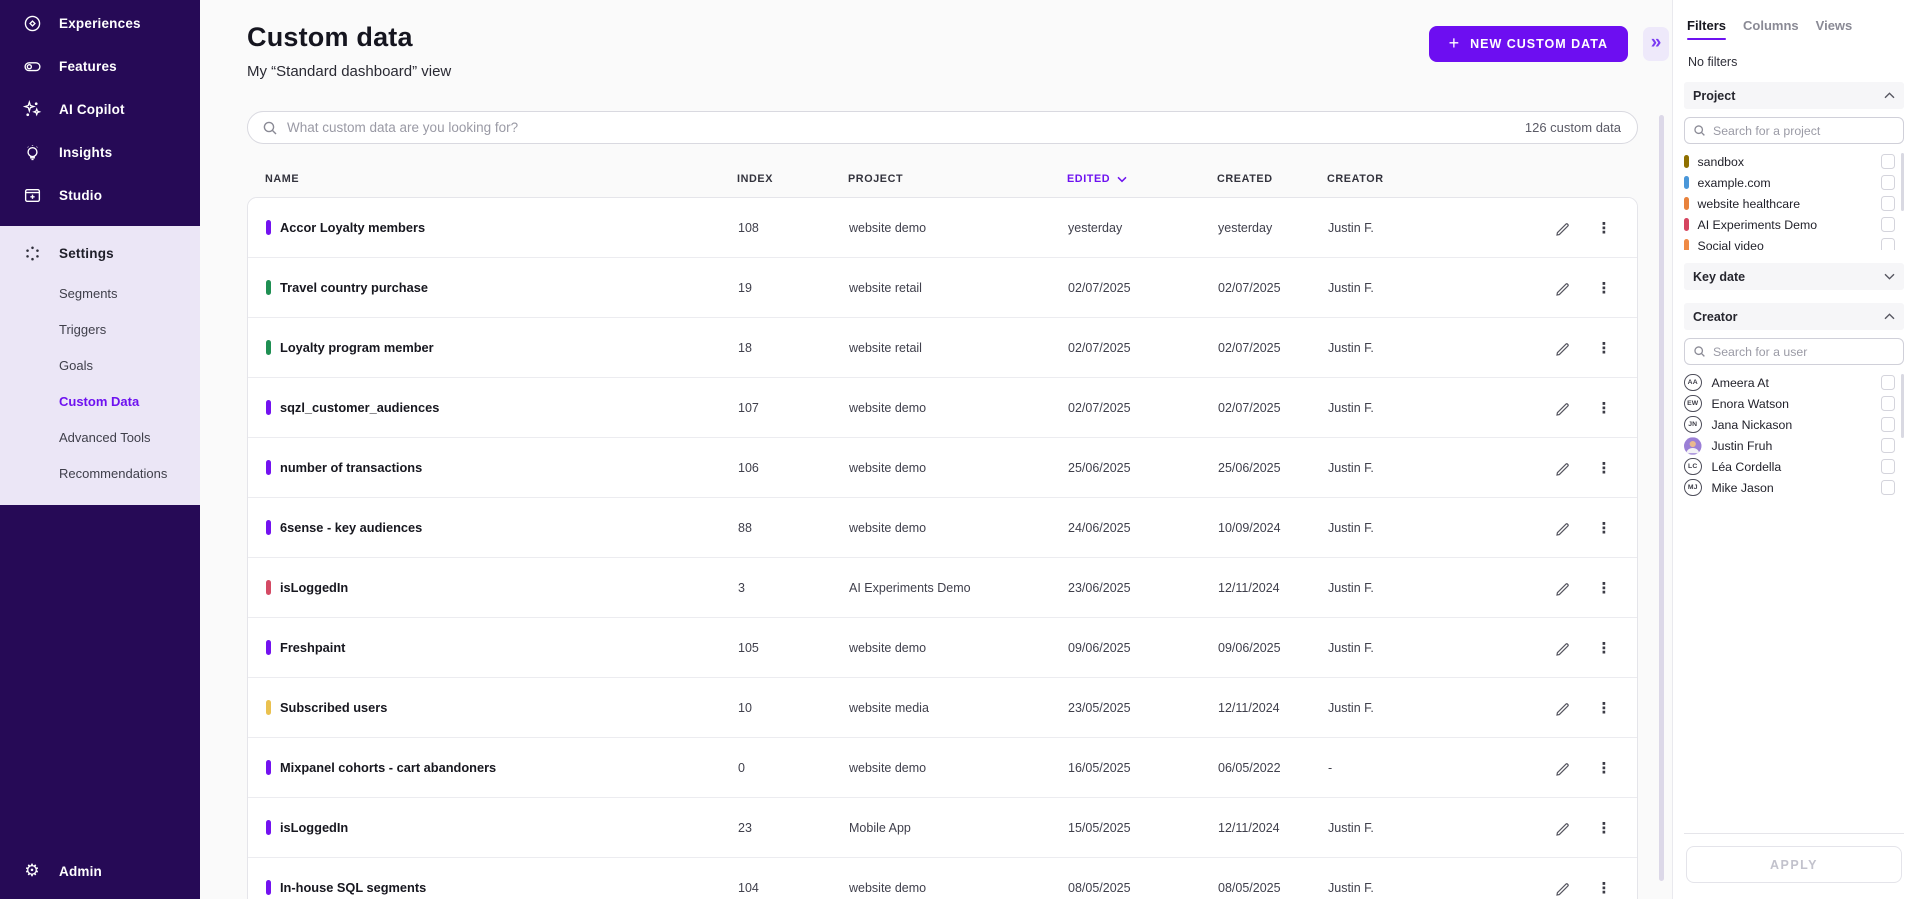 The image size is (1919, 899). I want to click on sub-item-label: Recommendations, so click(113, 473).